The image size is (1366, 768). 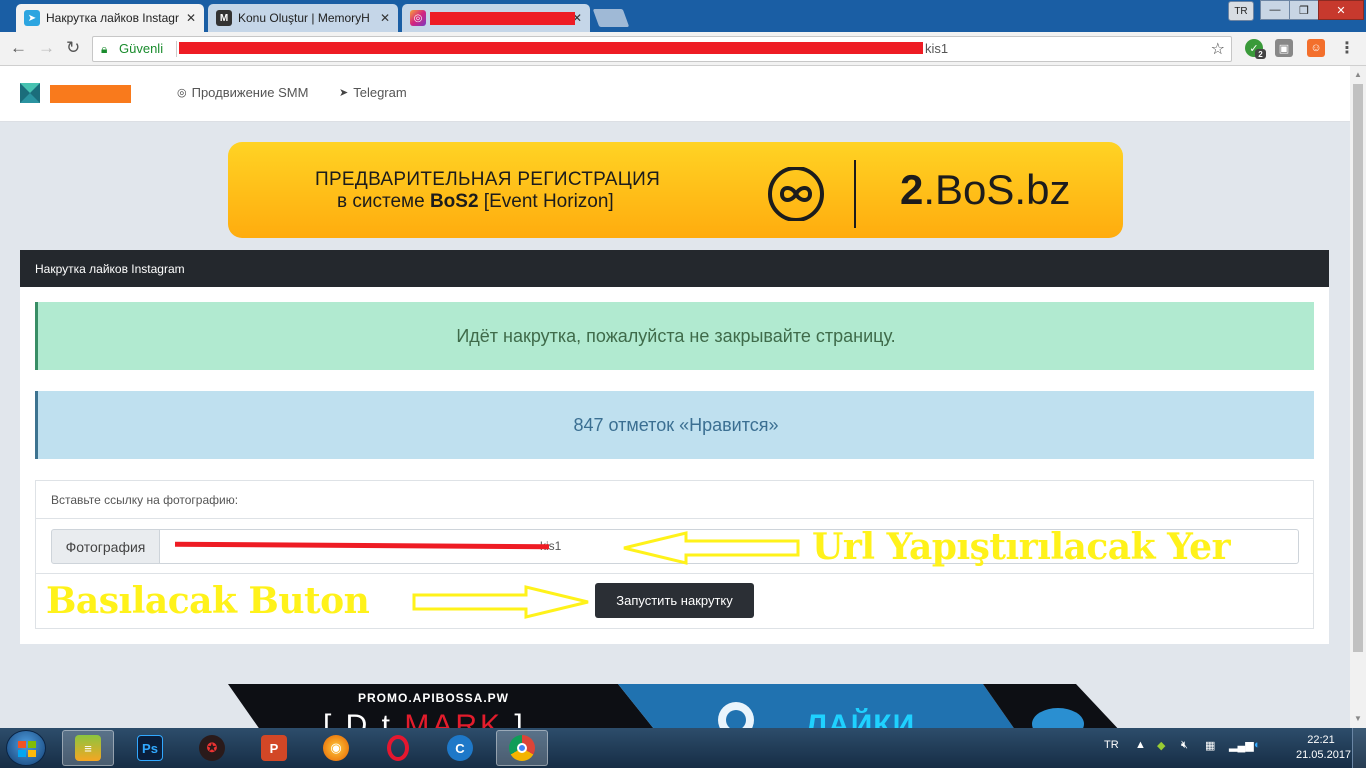 What do you see at coordinates (1358, 718) in the screenshot?
I see `scroll-down-icon: ▼` at bounding box center [1358, 718].